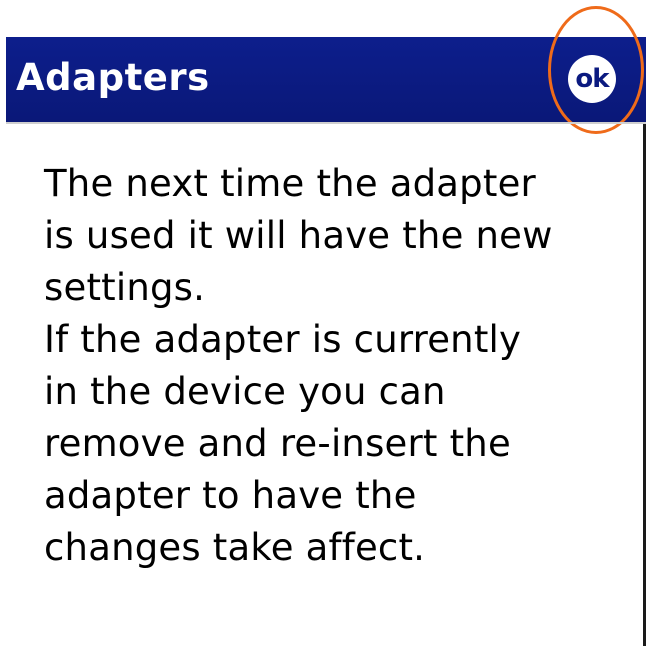  I want to click on message-line: is used it will have the new, so click(298, 235).